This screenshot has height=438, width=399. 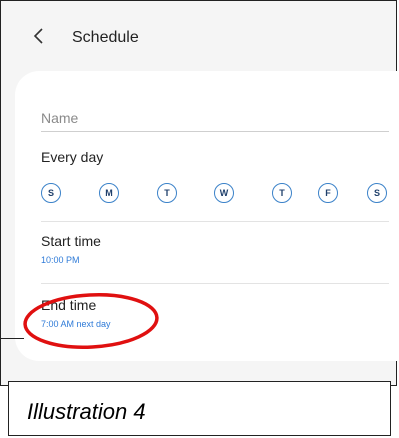 I want to click on day-toggle-monday: M, so click(x=109, y=193).